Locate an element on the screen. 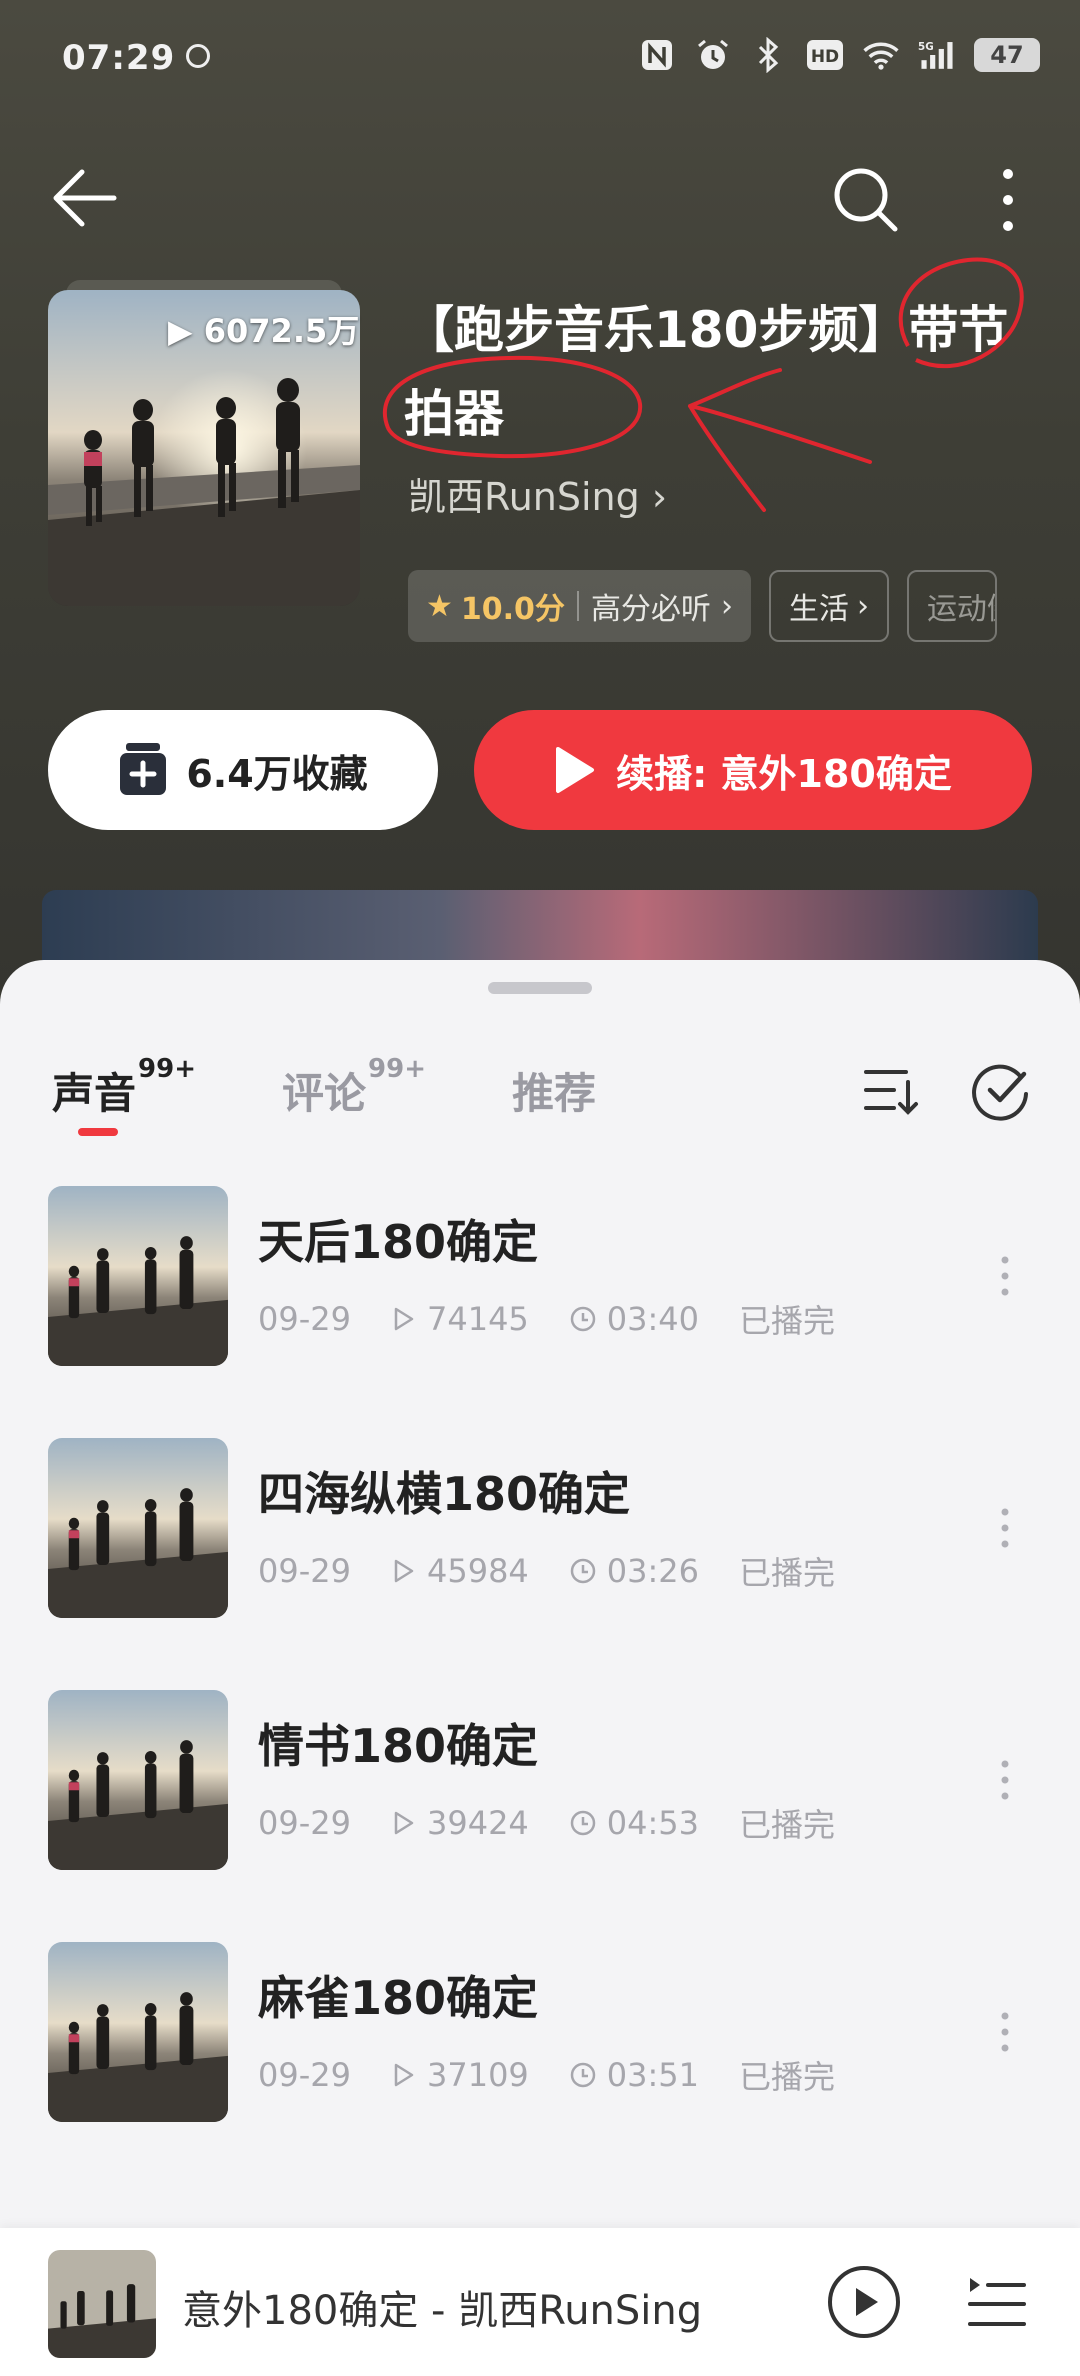 This screenshot has width=1080, height=2376. playlist-icon is located at coordinates (997, 2302).